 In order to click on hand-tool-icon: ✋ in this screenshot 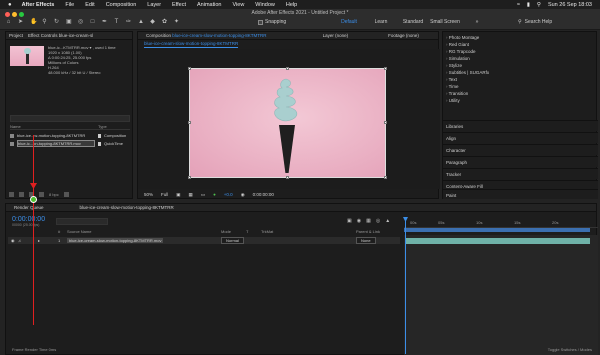, I will do `click(33, 22)`.